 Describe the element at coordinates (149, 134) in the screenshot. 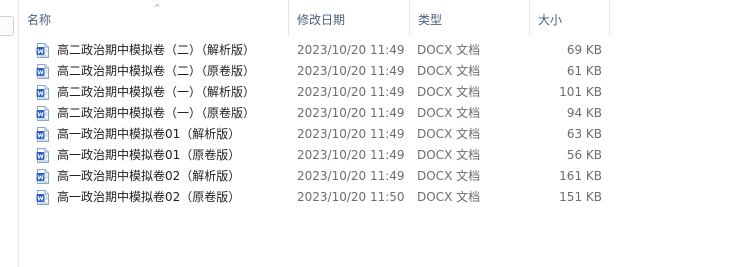

I see `file-name: 高一政治期中模拟卷01（解析版）` at that location.